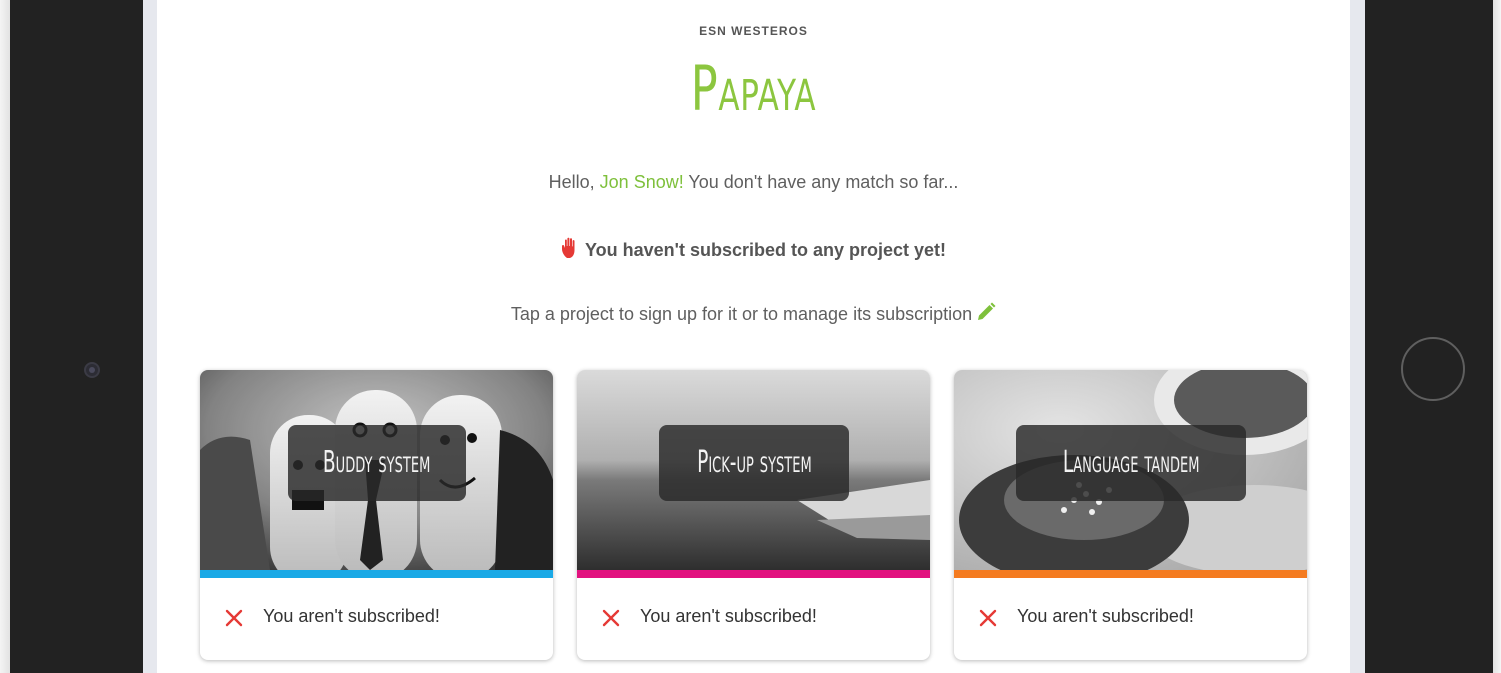  Describe the element at coordinates (377, 463) in the screenshot. I see `project-name-label: Buddy system` at that location.